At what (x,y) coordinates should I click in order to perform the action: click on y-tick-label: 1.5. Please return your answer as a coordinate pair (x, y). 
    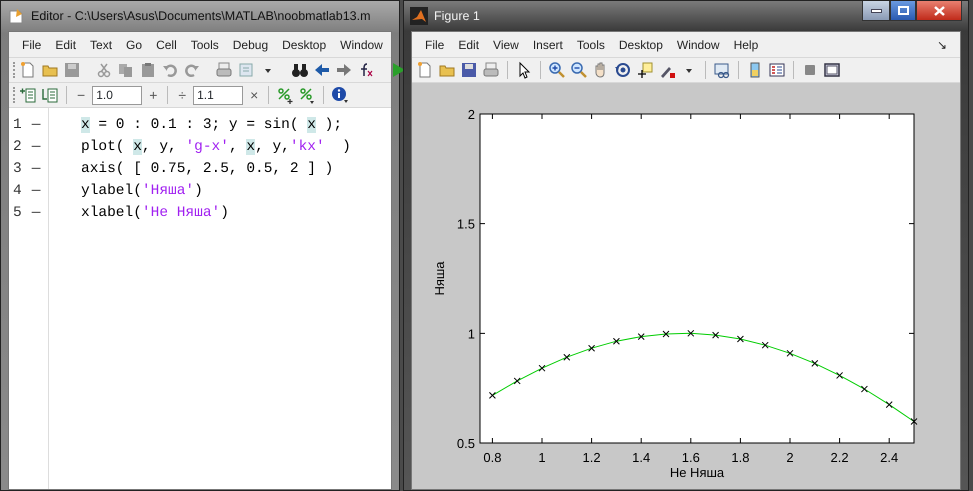
    Looking at the image, I should click on (465, 224).